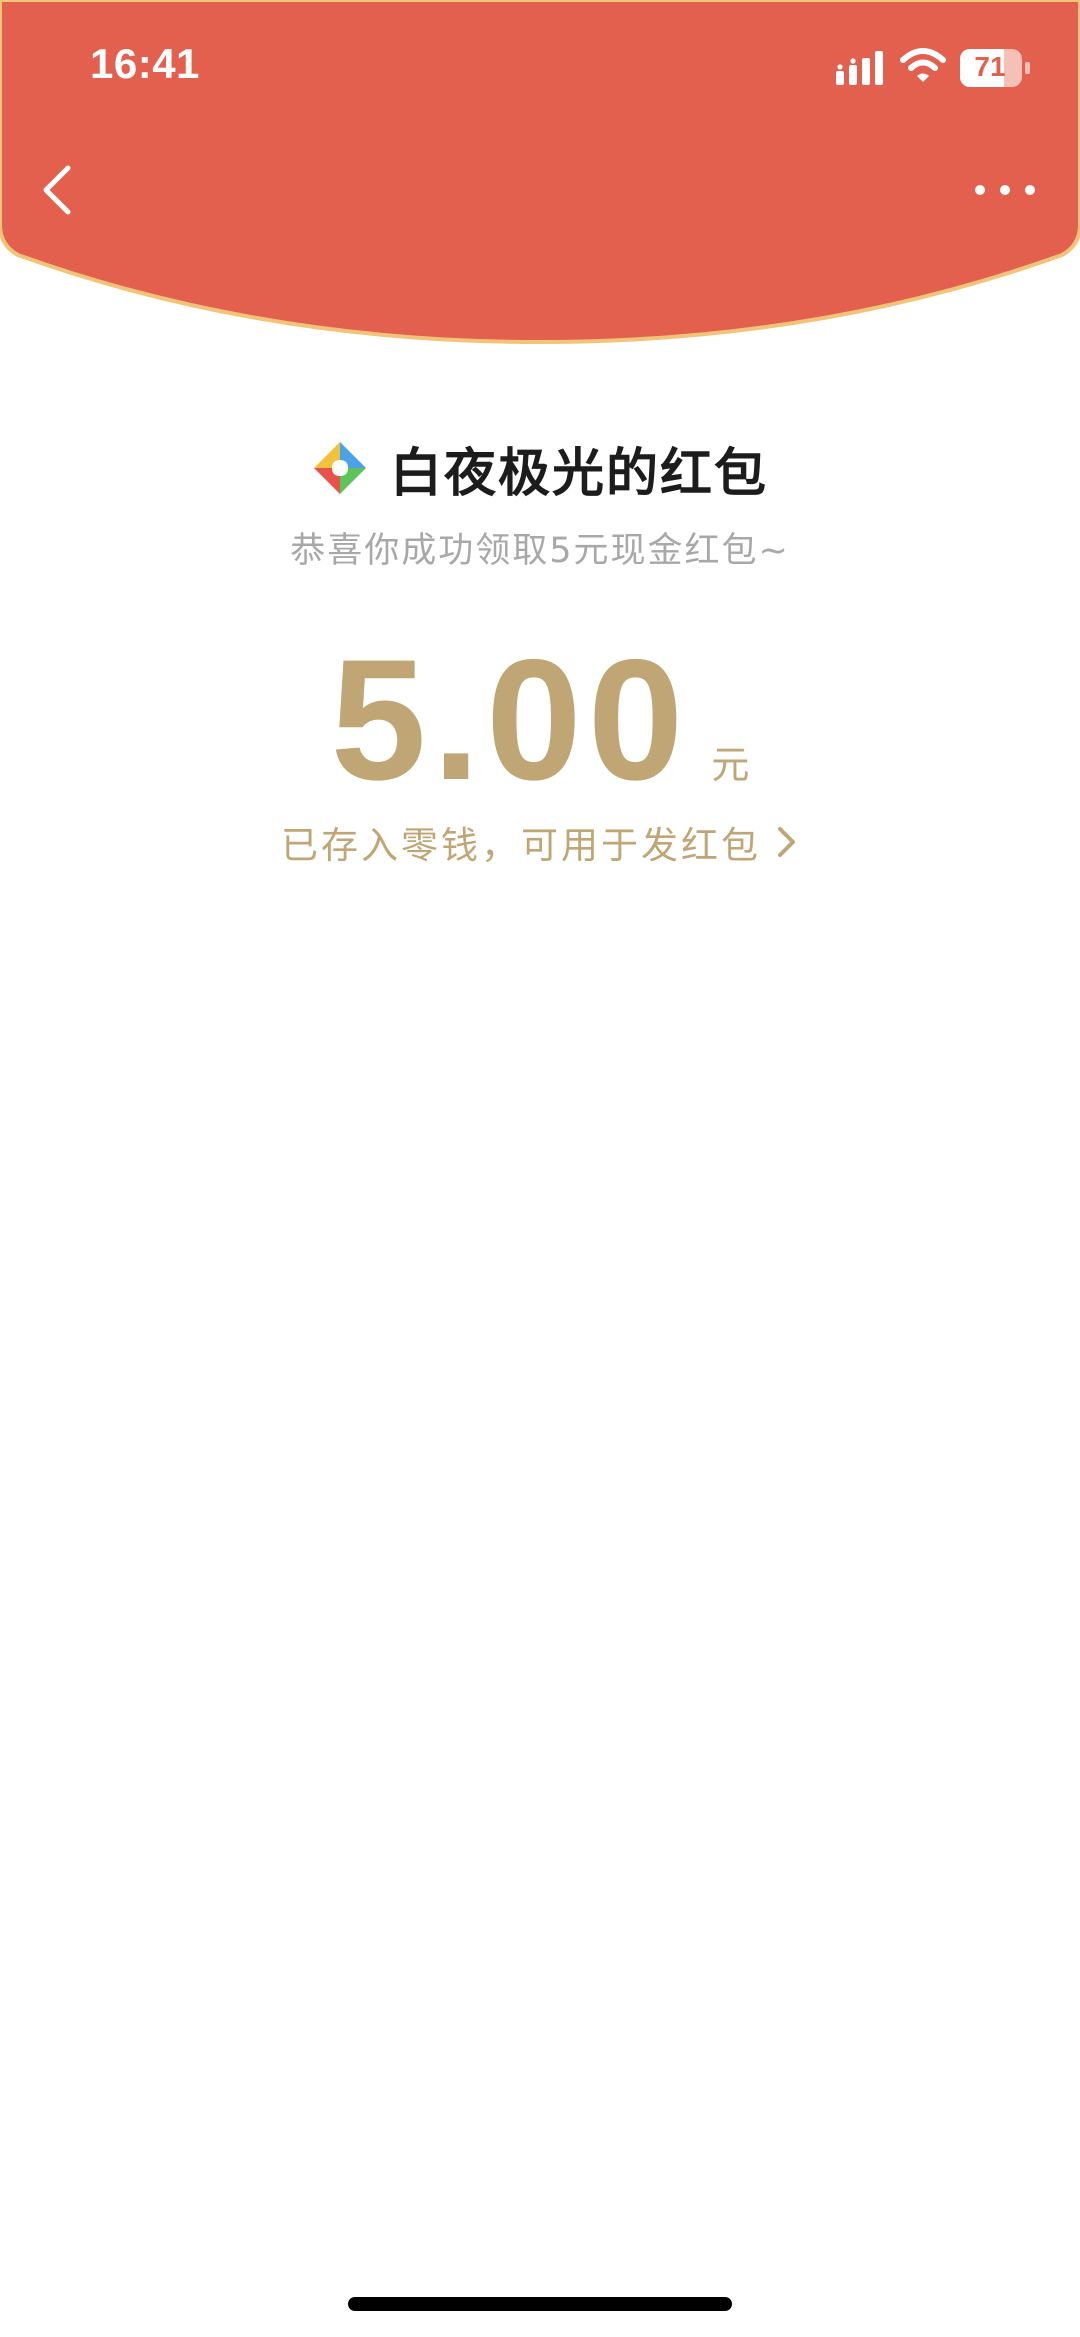 The width and height of the screenshot is (1080, 2337). Describe the element at coordinates (339, 468) in the screenshot. I see `colorful-diamond-logo` at that location.